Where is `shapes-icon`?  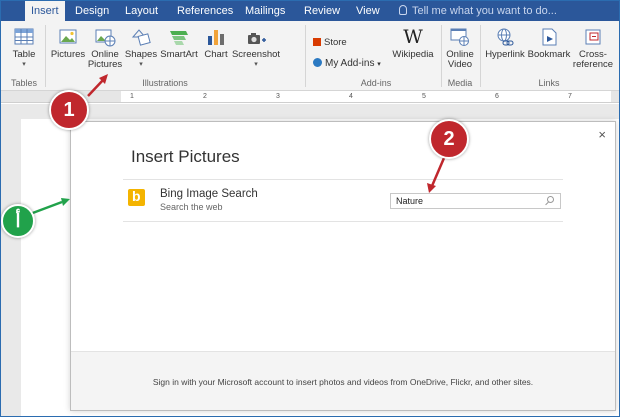 shapes-icon is located at coordinates (141, 37).